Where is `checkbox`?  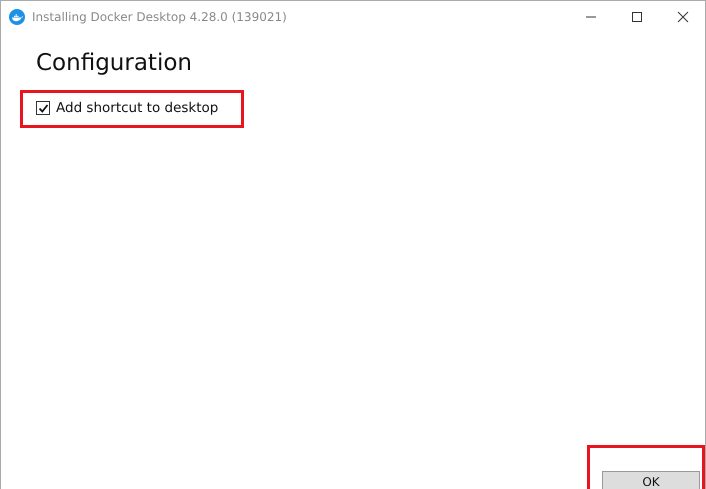
checkbox is located at coordinates (43, 108).